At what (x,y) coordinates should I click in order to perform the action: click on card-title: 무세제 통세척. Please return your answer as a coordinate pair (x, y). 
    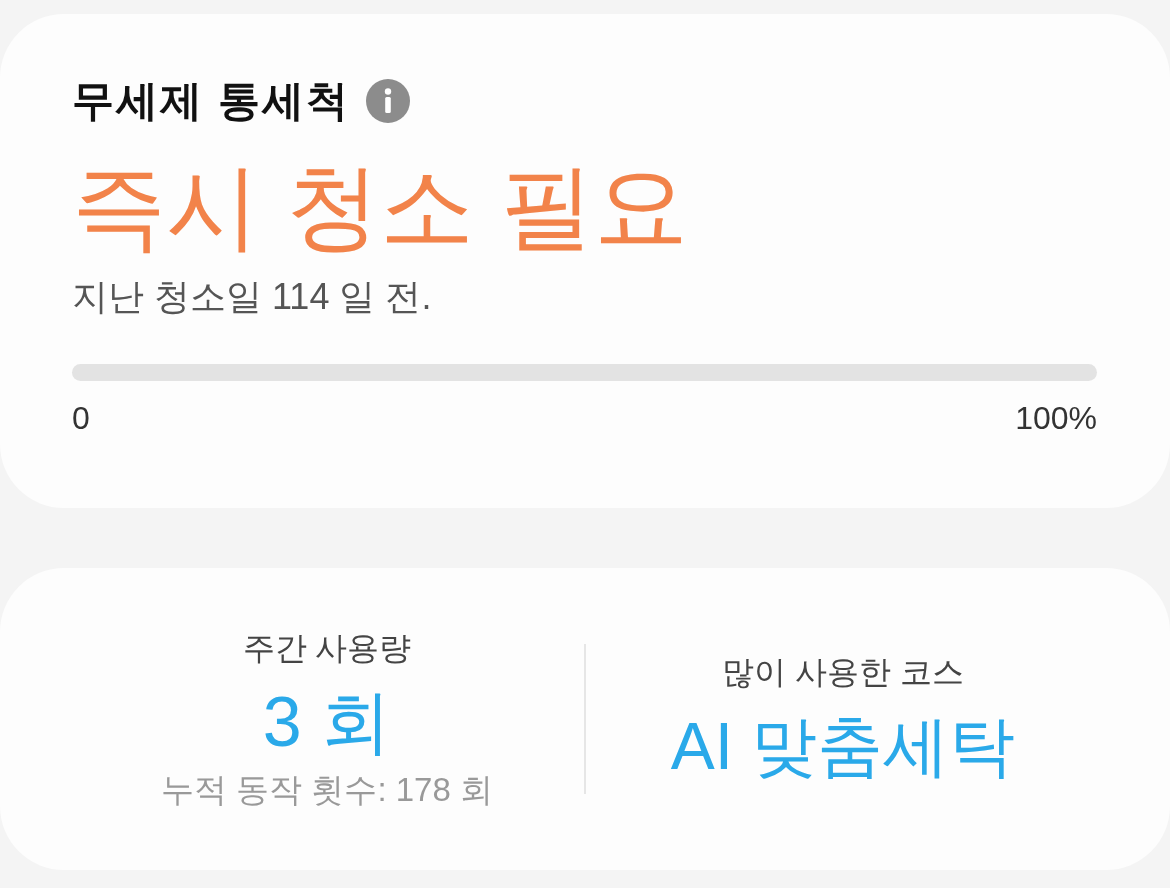
    Looking at the image, I should click on (211, 101).